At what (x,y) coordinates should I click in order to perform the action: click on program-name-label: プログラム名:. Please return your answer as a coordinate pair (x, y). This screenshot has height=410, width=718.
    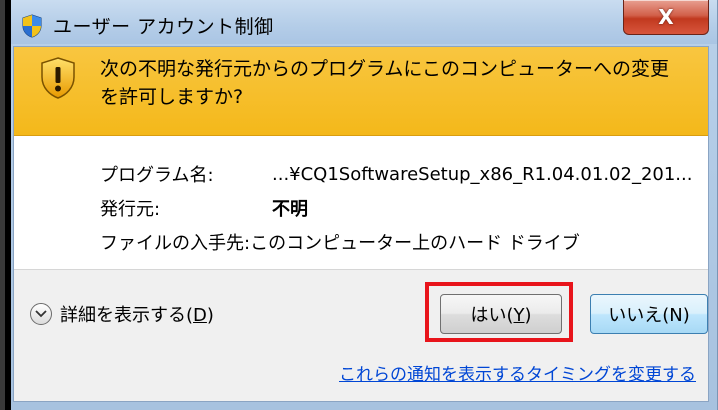
    Looking at the image, I should click on (157, 175).